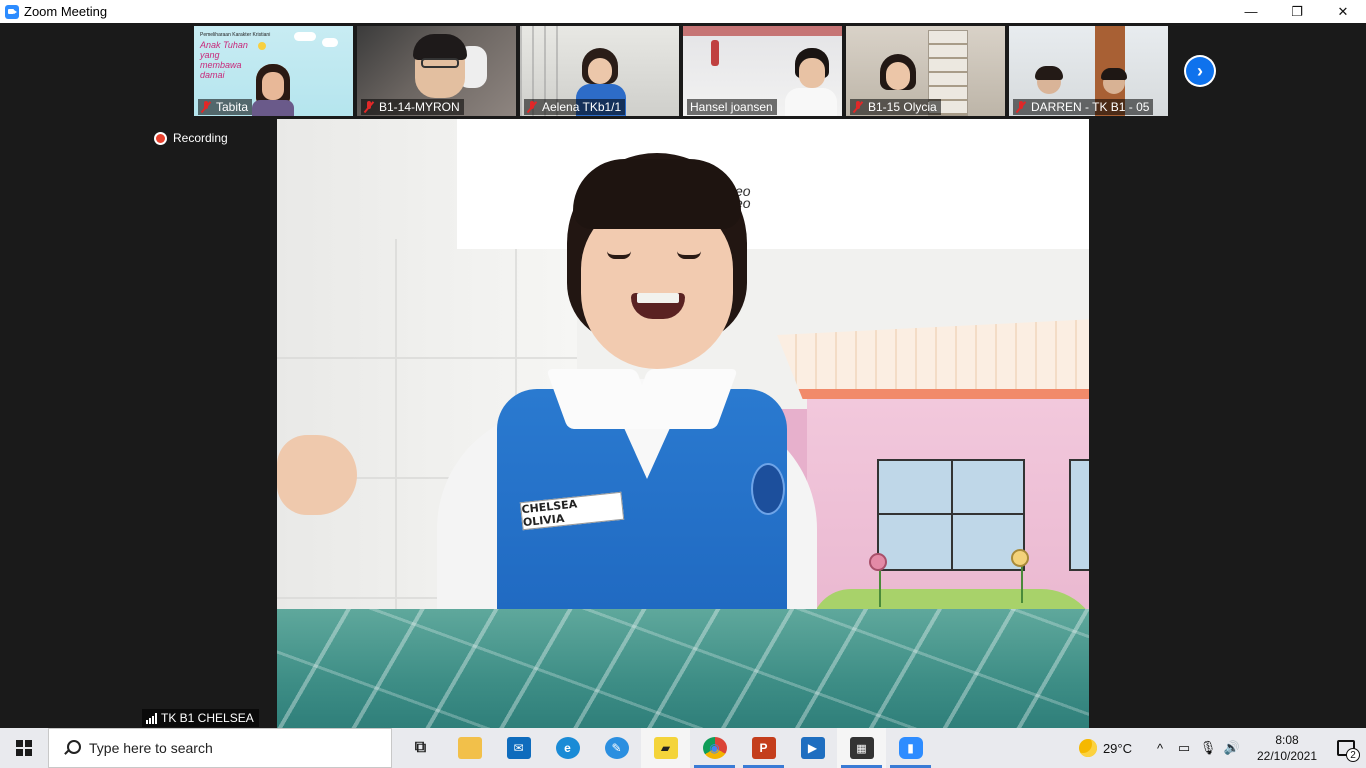  I want to click on child-hand, so click(317, 475).